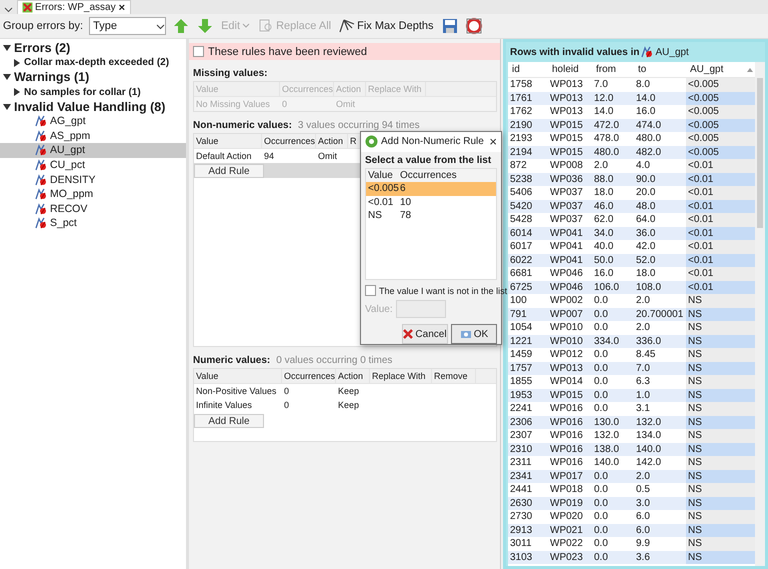 Image resolution: width=768 pixels, height=569 pixels. I want to click on save-button, so click(449, 26).